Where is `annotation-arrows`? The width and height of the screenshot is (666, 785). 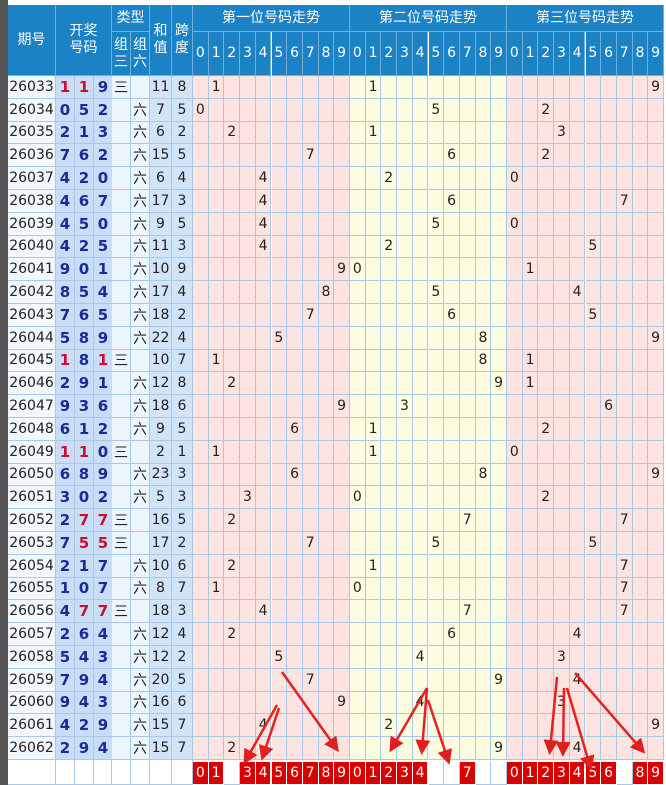 annotation-arrows is located at coordinates (444, 721).